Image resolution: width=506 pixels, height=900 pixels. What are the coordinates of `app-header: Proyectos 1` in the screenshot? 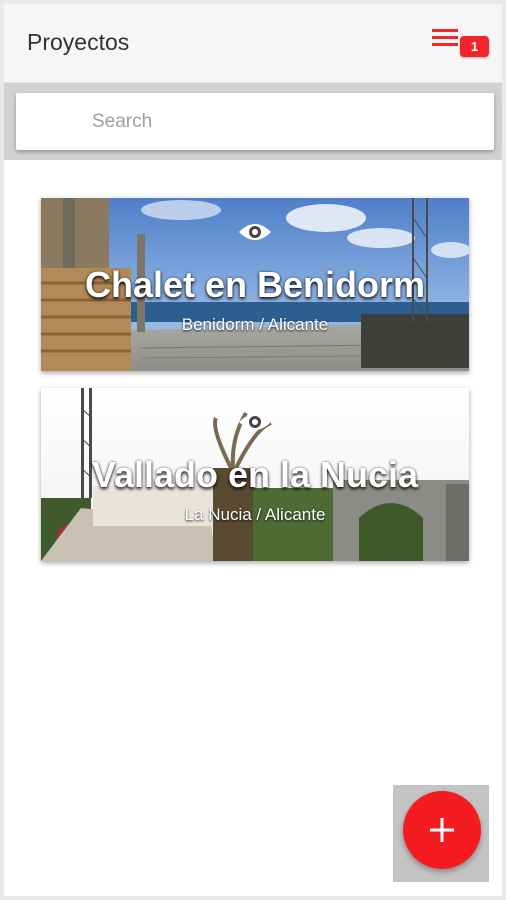 It's located at (253, 43).